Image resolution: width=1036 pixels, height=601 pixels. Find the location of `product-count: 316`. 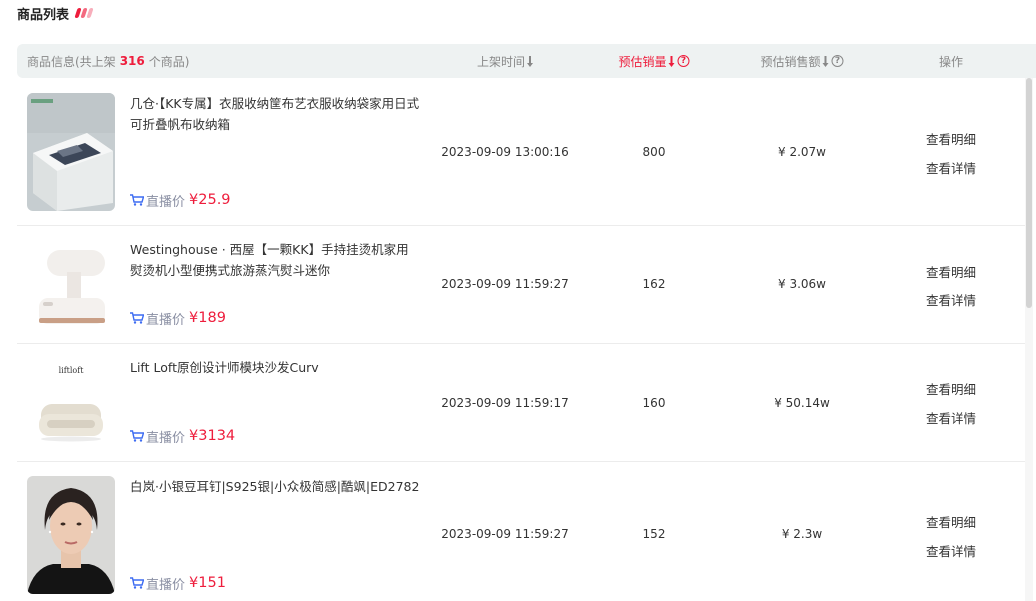

product-count: 316 is located at coordinates (132, 61).